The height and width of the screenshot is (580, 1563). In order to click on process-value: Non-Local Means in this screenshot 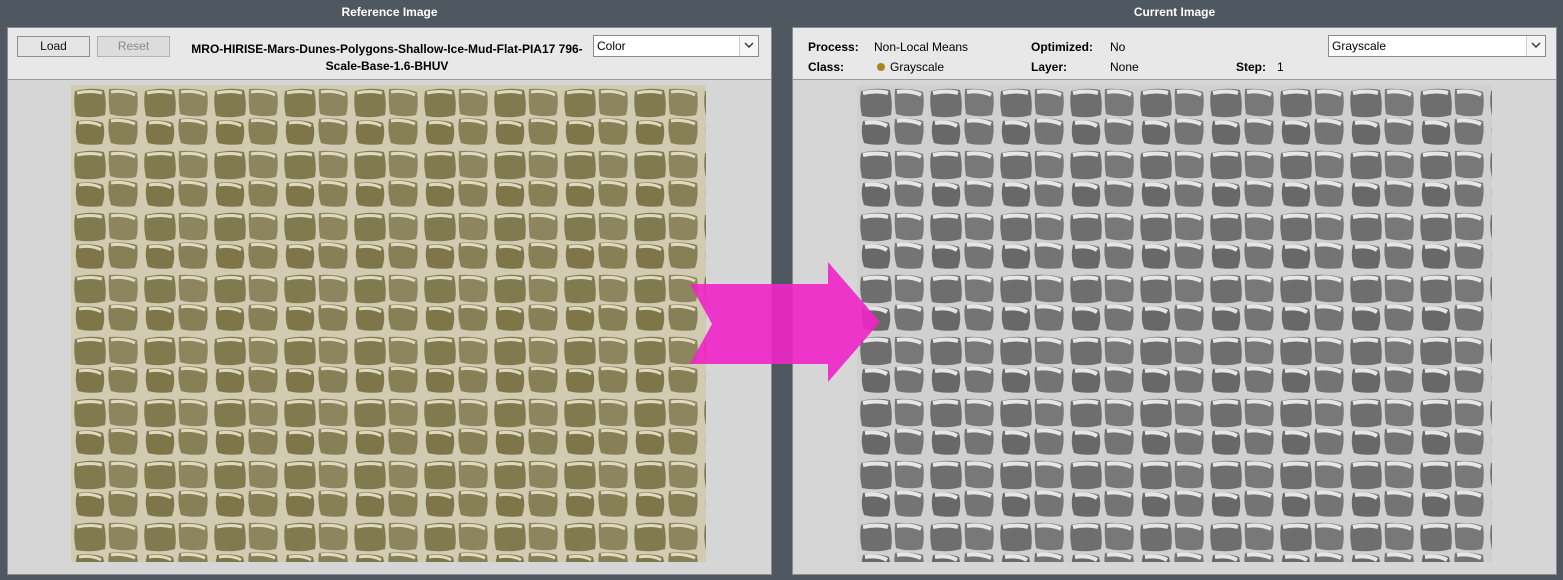, I will do `click(921, 47)`.